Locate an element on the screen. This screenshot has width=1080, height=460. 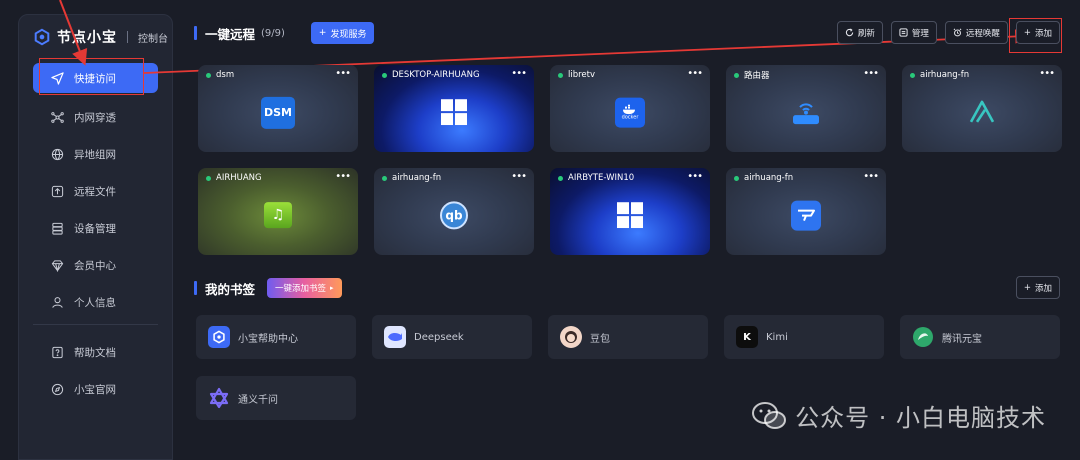
card-header: AIRBYTE-WIN10 is located at coordinates (630, 178).